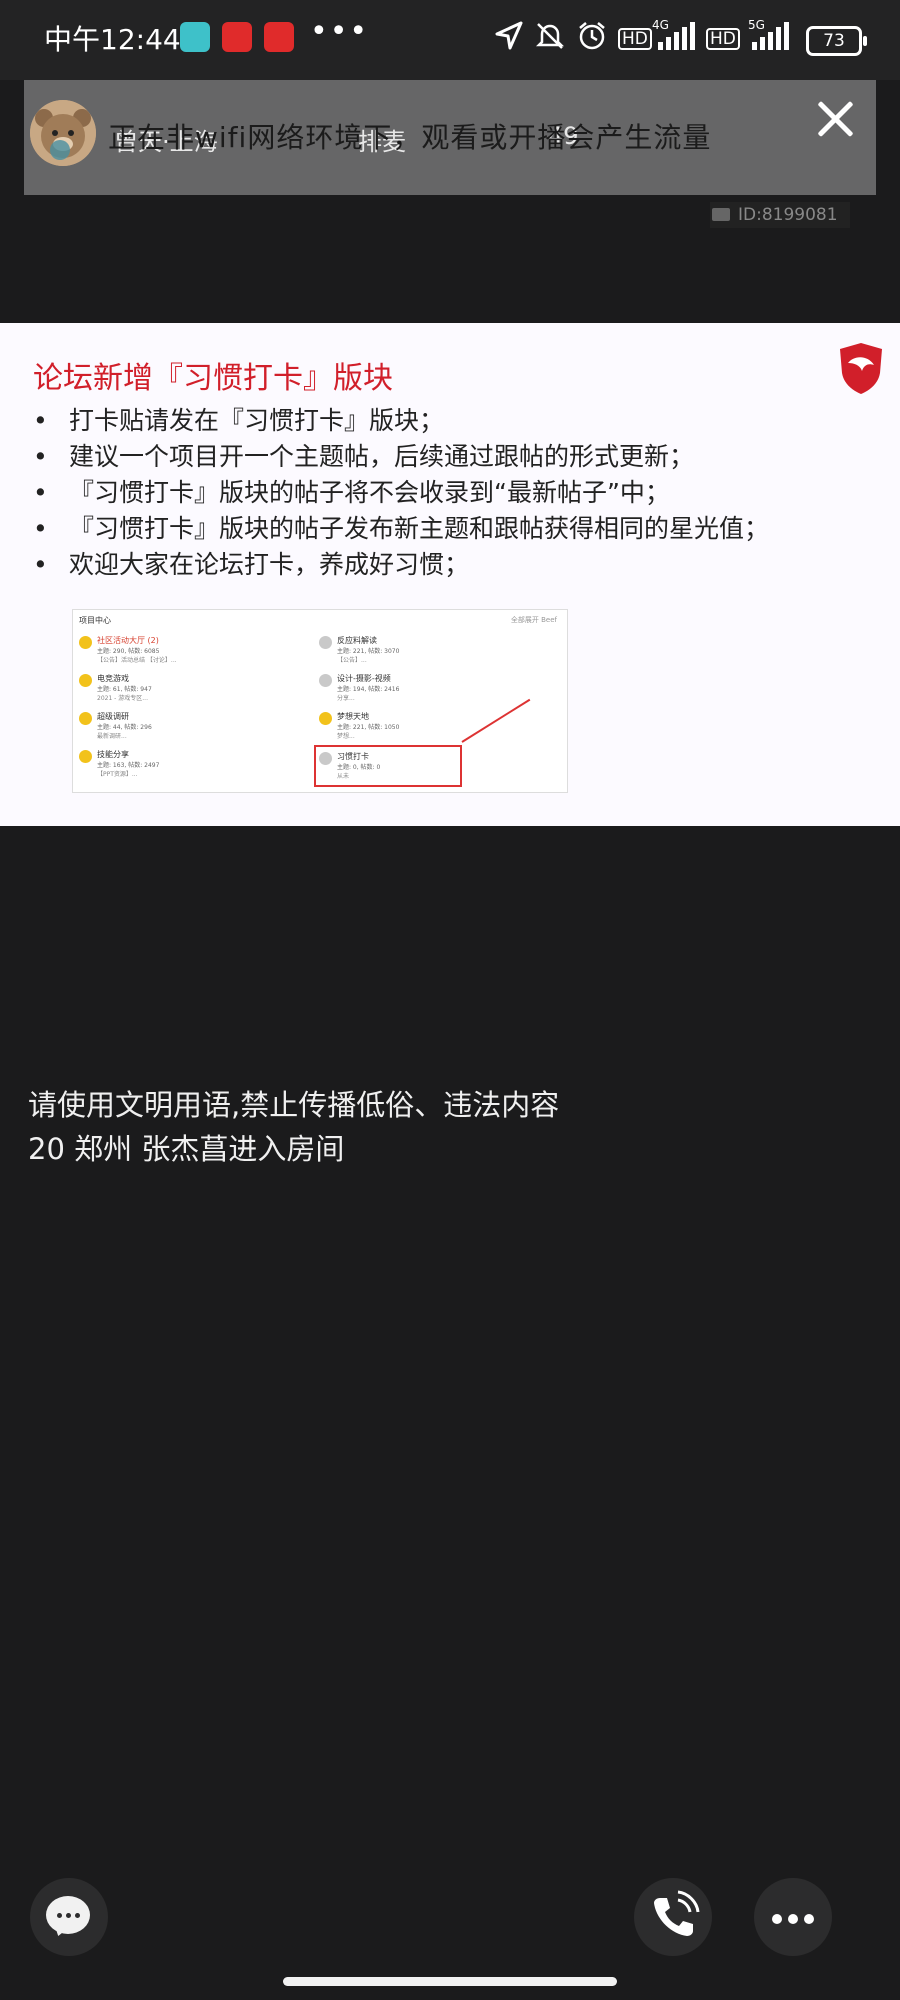 The width and height of the screenshot is (900, 2000). I want to click on phone-call-icon, so click(677, 1913).